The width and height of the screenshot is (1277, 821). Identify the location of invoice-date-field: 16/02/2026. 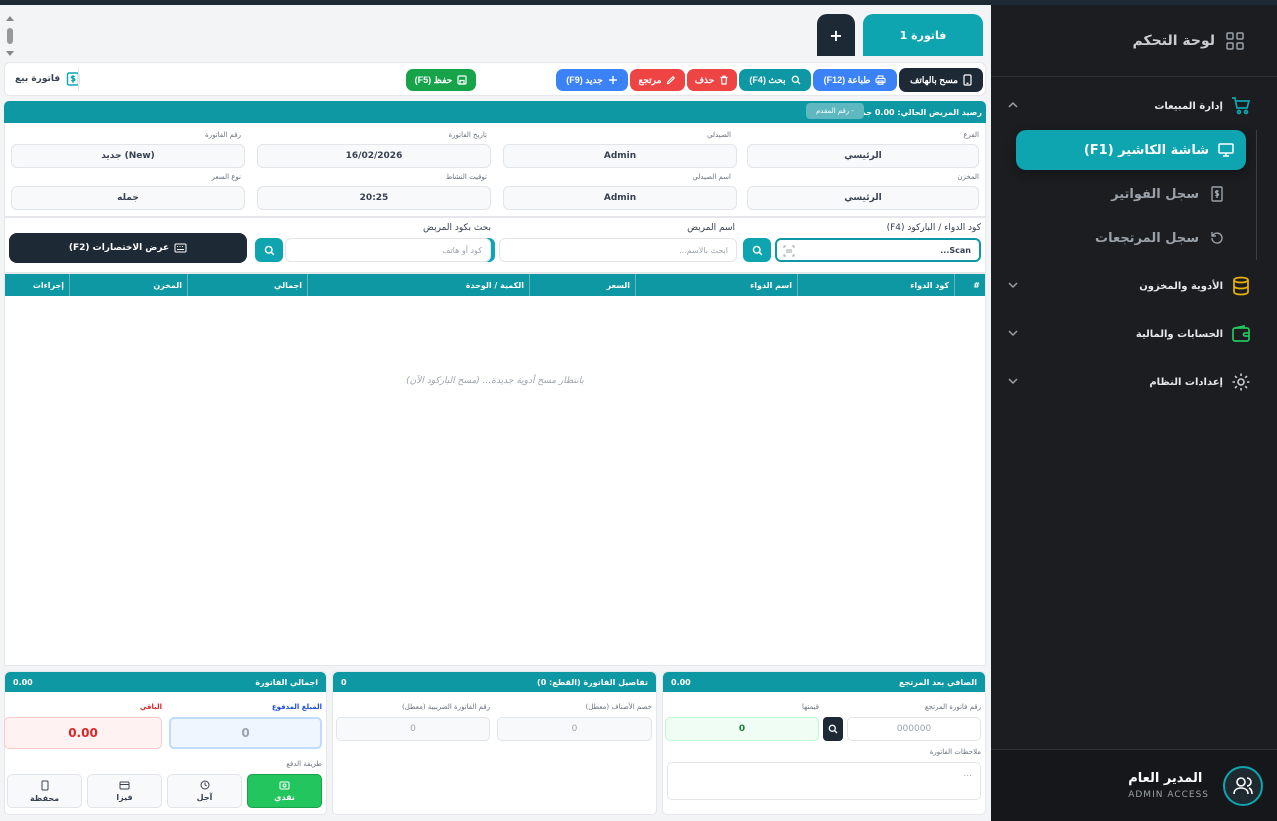
(374, 156).